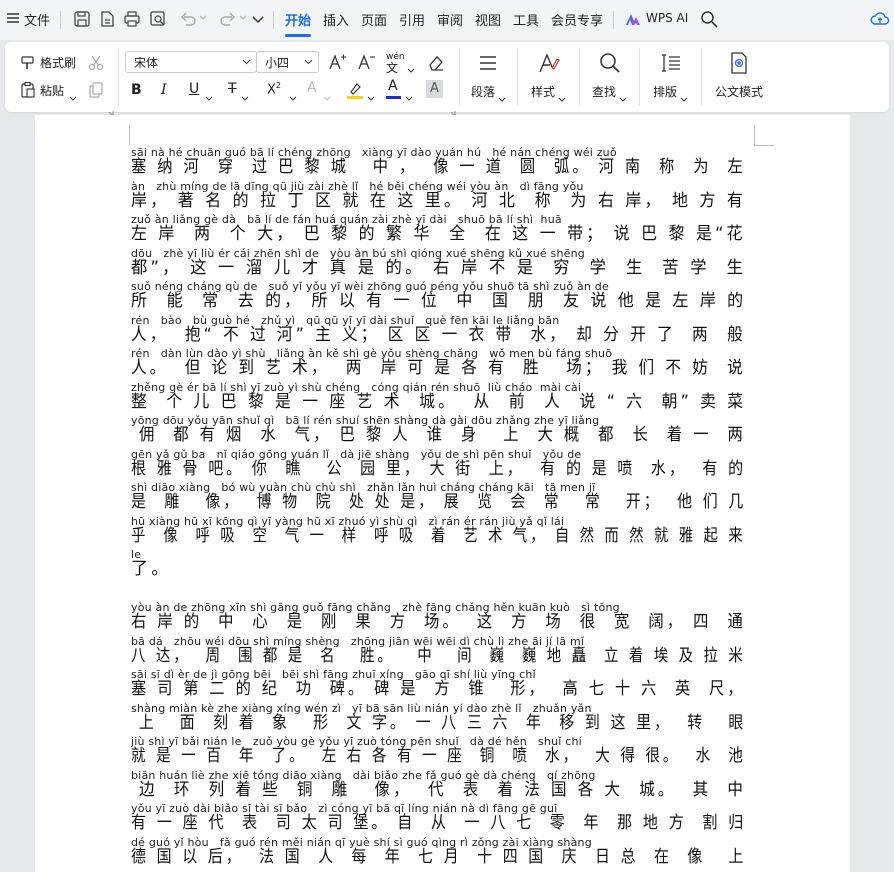  What do you see at coordinates (293, 96) in the screenshot?
I see `superscript-dropdown-icon` at bounding box center [293, 96].